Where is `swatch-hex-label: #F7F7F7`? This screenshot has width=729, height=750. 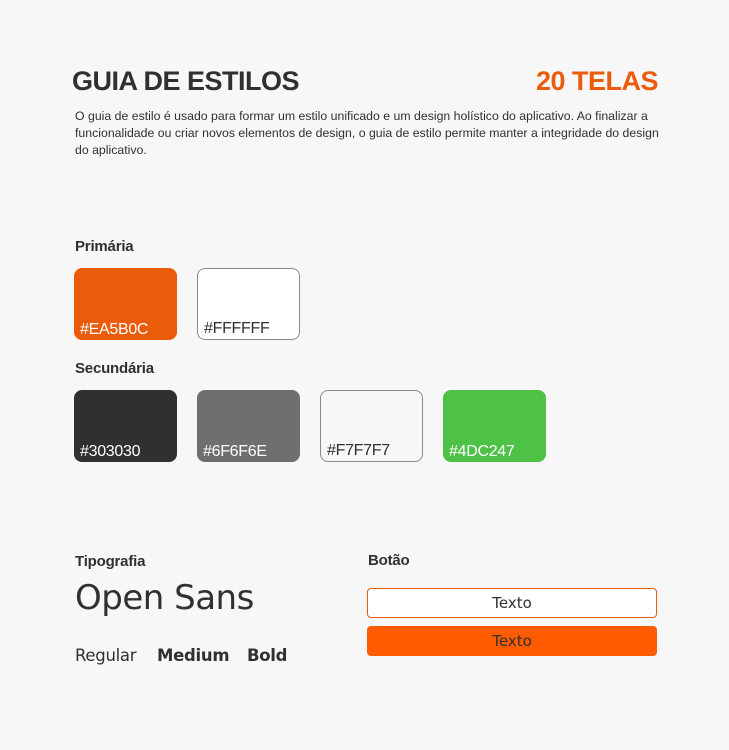 swatch-hex-label: #F7F7F7 is located at coordinates (358, 450).